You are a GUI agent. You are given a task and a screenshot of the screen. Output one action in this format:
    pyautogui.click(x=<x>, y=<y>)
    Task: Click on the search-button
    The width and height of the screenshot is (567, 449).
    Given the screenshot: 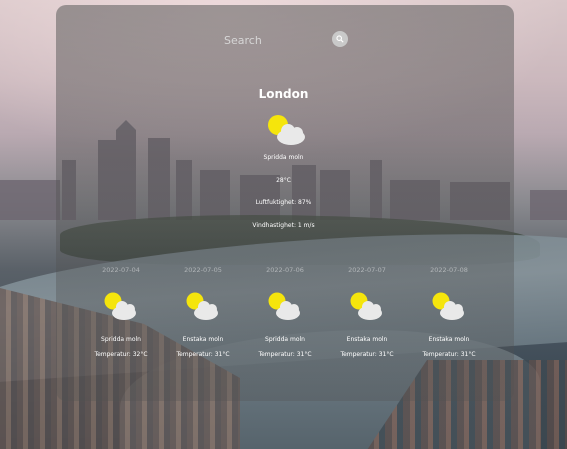 What is the action you would take?
    pyautogui.click(x=340, y=39)
    